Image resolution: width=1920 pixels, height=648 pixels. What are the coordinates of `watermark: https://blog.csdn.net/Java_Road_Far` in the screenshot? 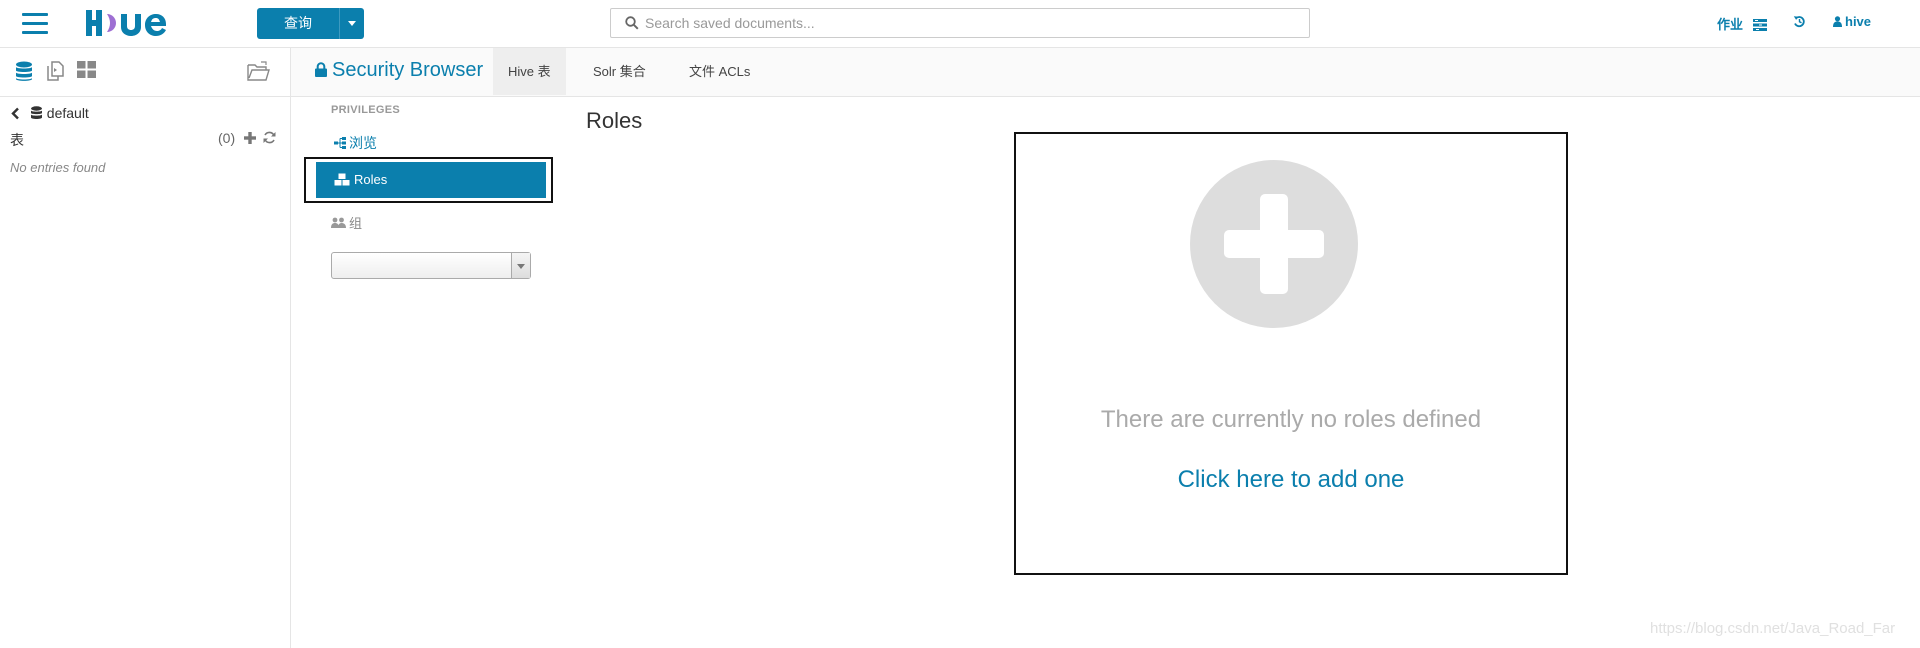 It's located at (1773, 628).